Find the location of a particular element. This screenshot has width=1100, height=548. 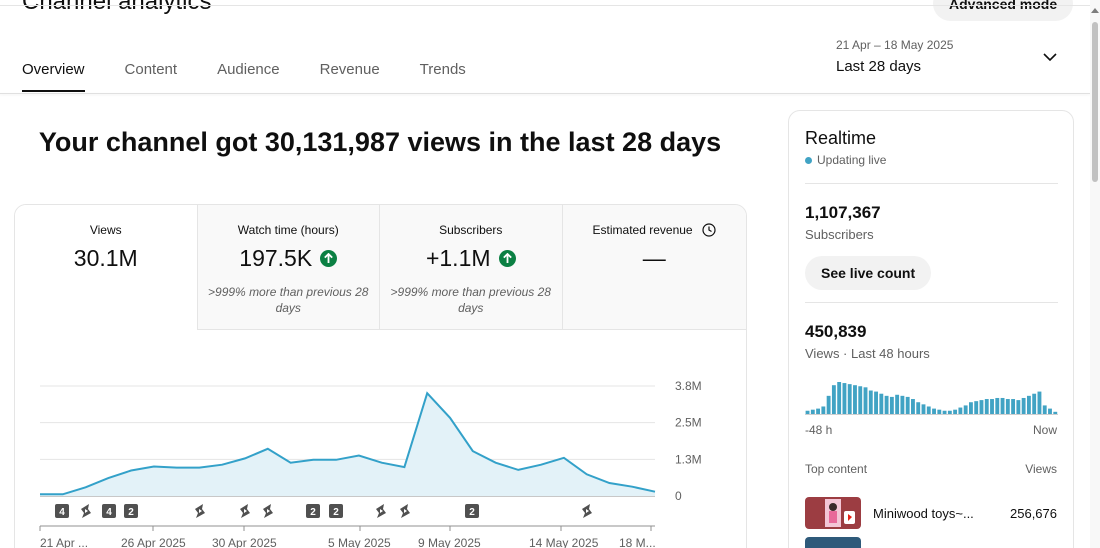

svg-text: 4 is located at coordinates (62, 512).